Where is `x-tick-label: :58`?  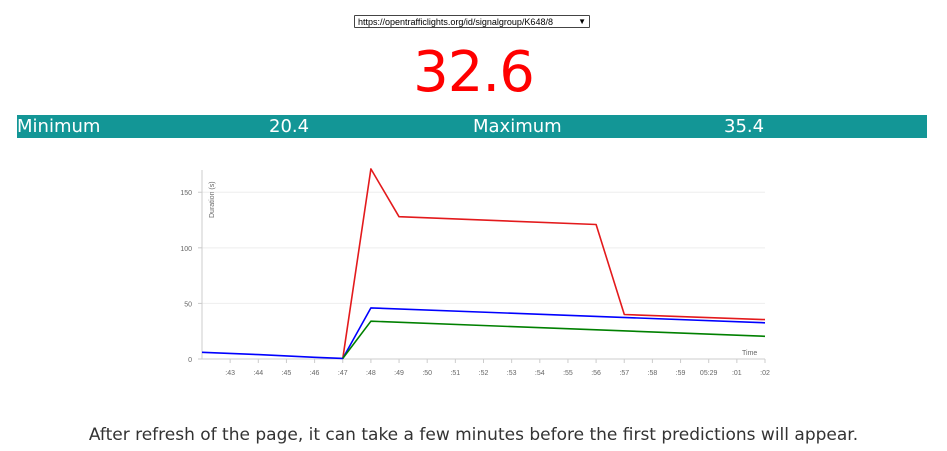 x-tick-label: :58 is located at coordinates (653, 373).